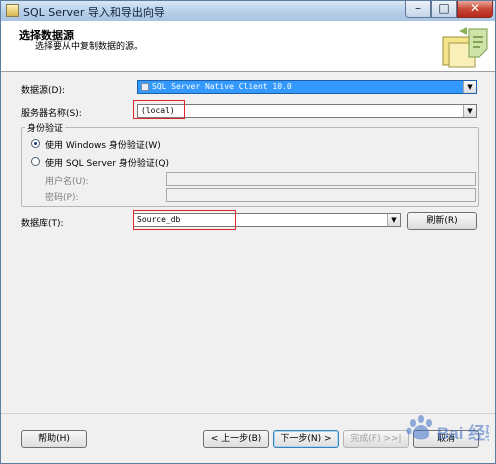  I want to click on app-icon, so click(12, 10).